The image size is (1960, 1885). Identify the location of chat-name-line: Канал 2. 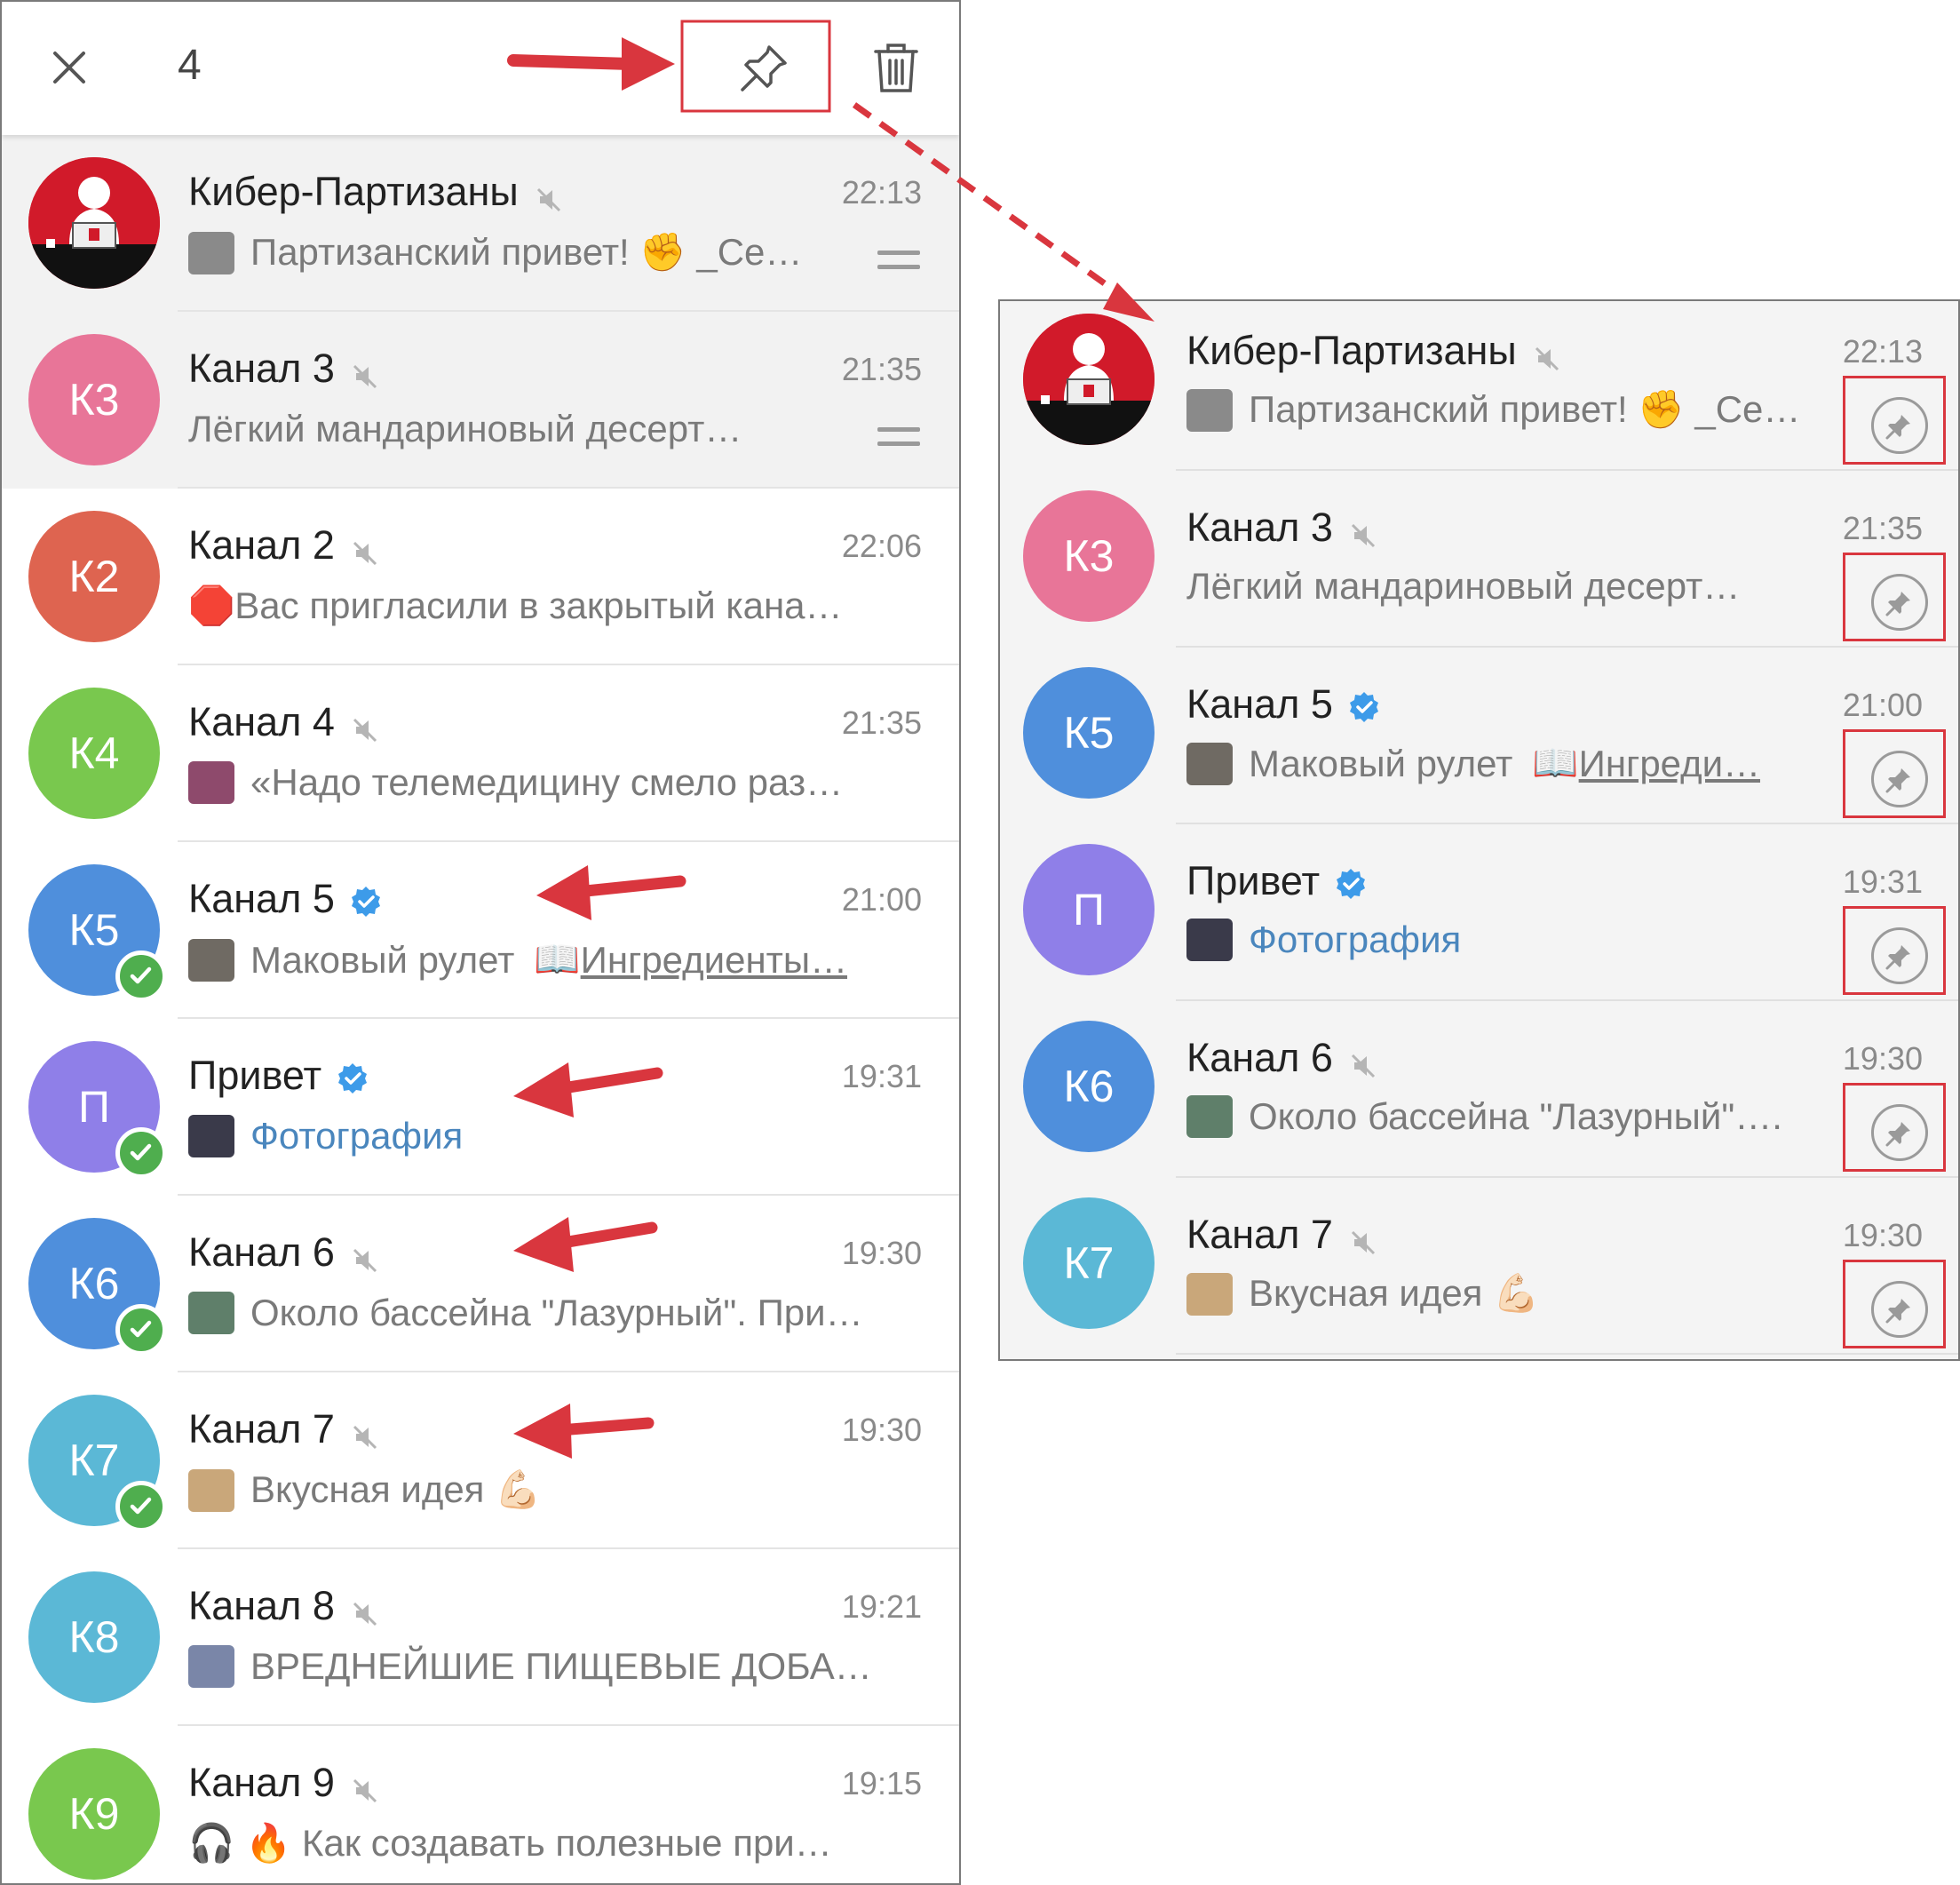
(283, 545).